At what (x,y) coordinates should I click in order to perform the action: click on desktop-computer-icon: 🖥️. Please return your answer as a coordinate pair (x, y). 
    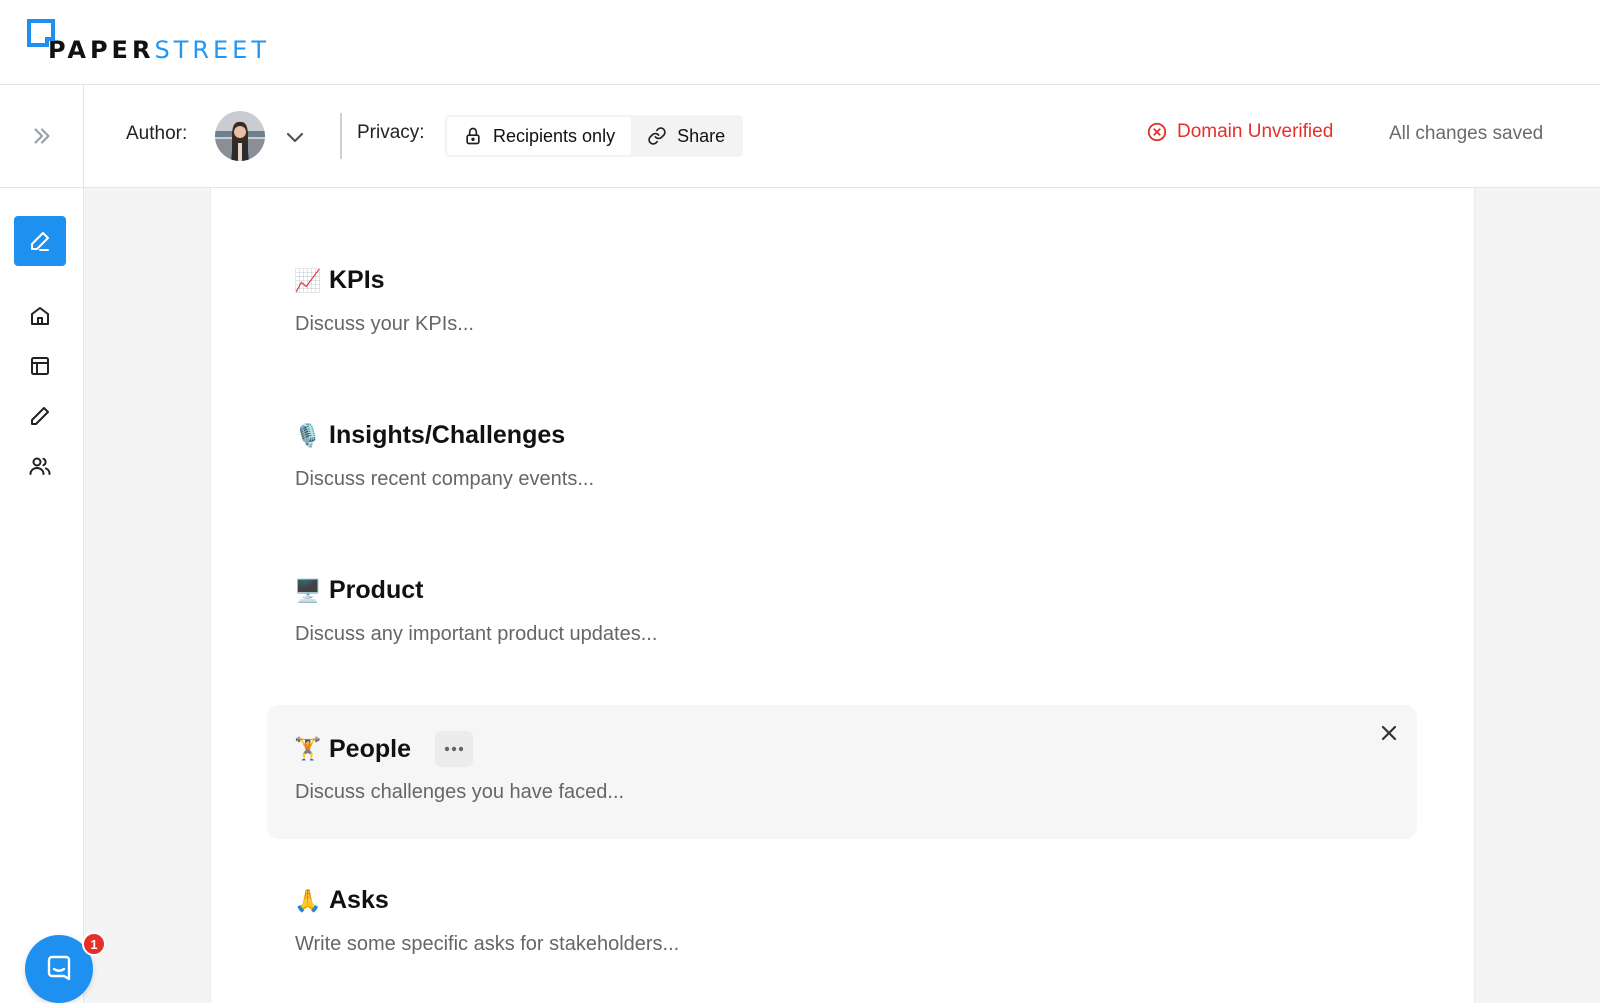
    Looking at the image, I should click on (308, 590).